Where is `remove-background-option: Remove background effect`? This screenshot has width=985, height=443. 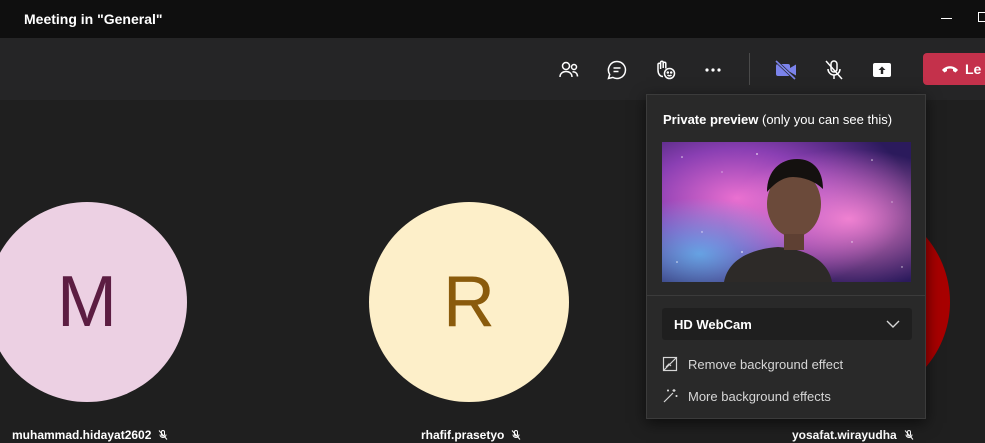
remove-background-option: Remove background effect is located at coordinates (752, 364).